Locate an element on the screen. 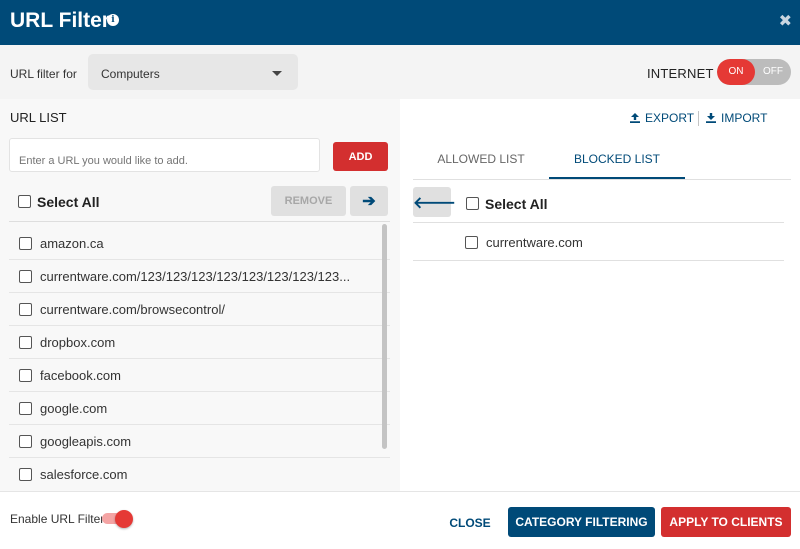 This screenshot has width=800, height=549. move-to-list-button: ➔ is located at coordinates (369, 201).